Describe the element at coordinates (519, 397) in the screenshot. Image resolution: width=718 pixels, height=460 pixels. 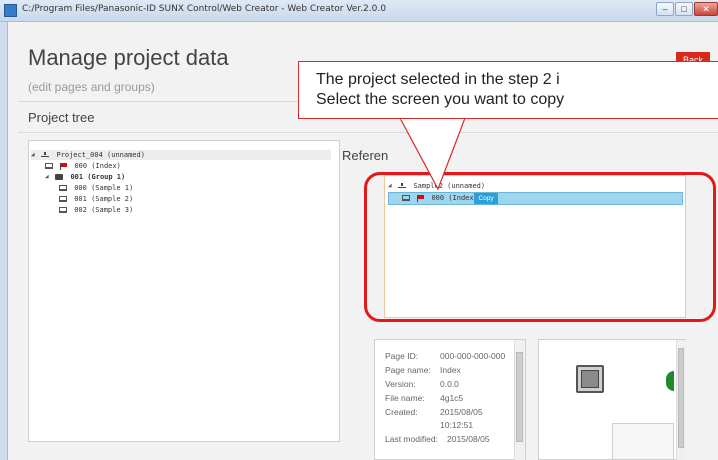
I see `details-scroll-thumb` at that location.